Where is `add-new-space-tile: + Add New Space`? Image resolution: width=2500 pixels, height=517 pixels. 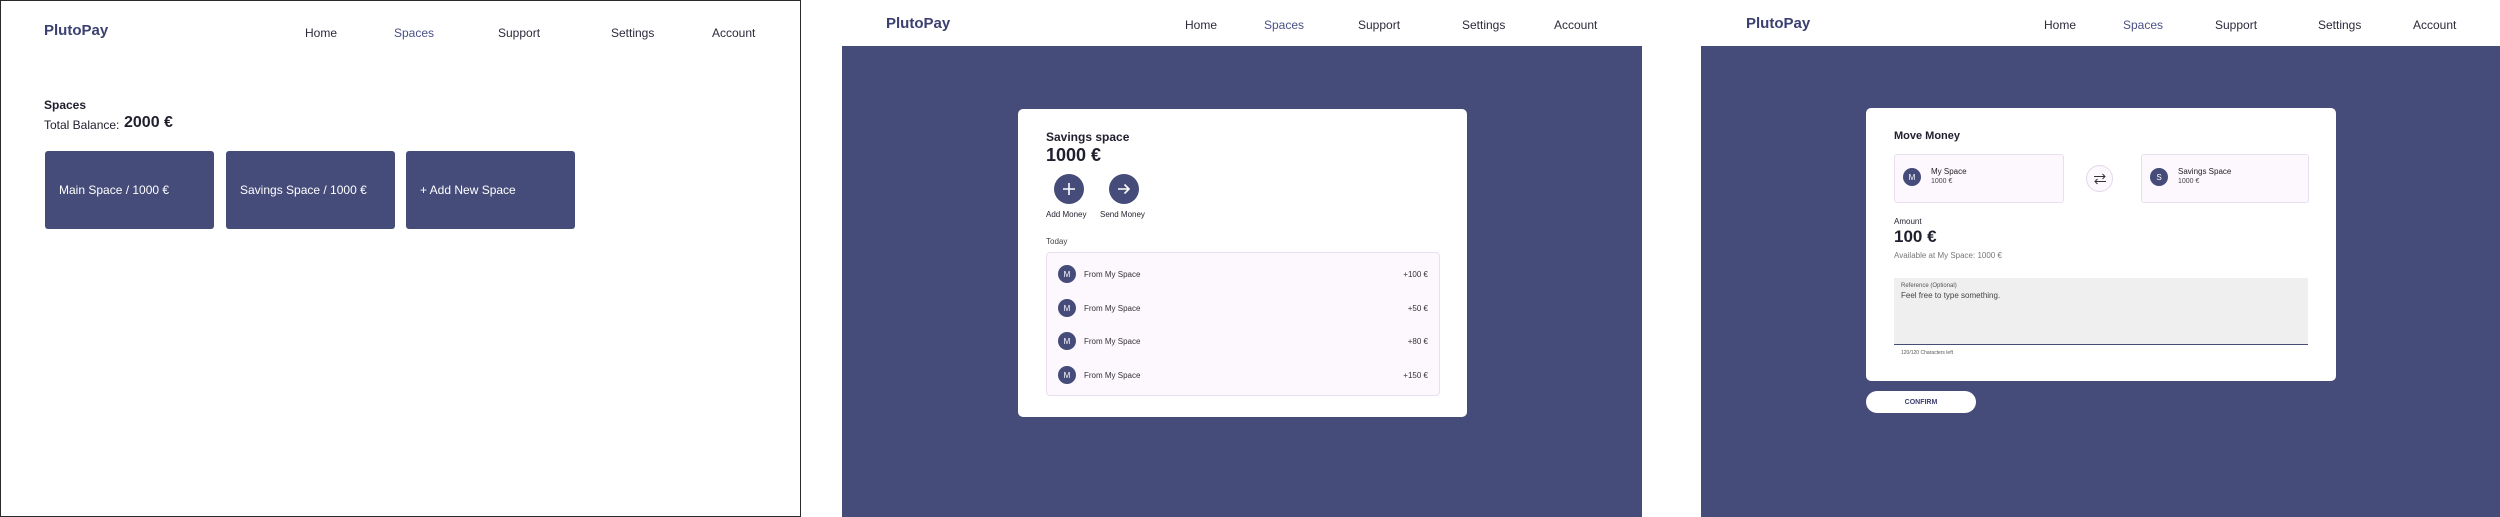 add-new-space-tile: + Add New Space is located at coordinates (490, 190).